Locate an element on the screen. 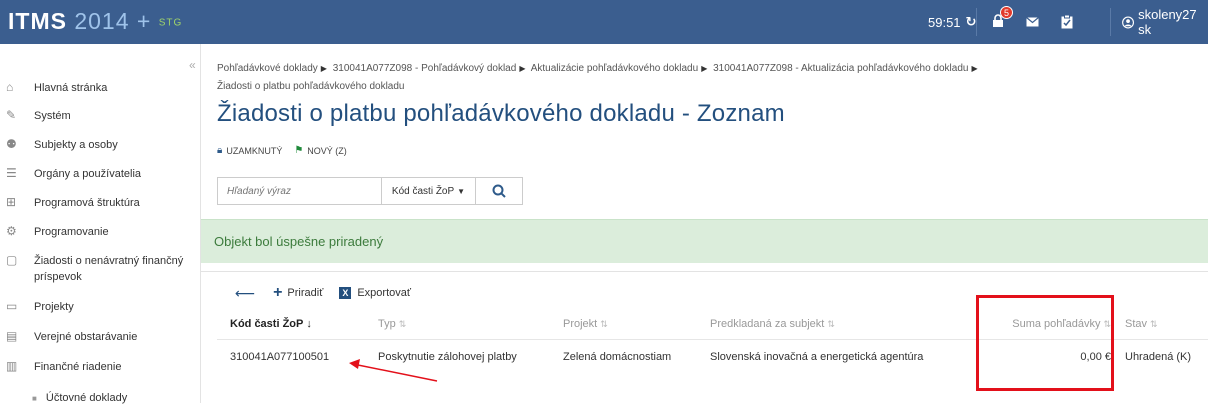  sidebar-item-programming: ⚙ Programovanie is located at coordinates (100, 232).